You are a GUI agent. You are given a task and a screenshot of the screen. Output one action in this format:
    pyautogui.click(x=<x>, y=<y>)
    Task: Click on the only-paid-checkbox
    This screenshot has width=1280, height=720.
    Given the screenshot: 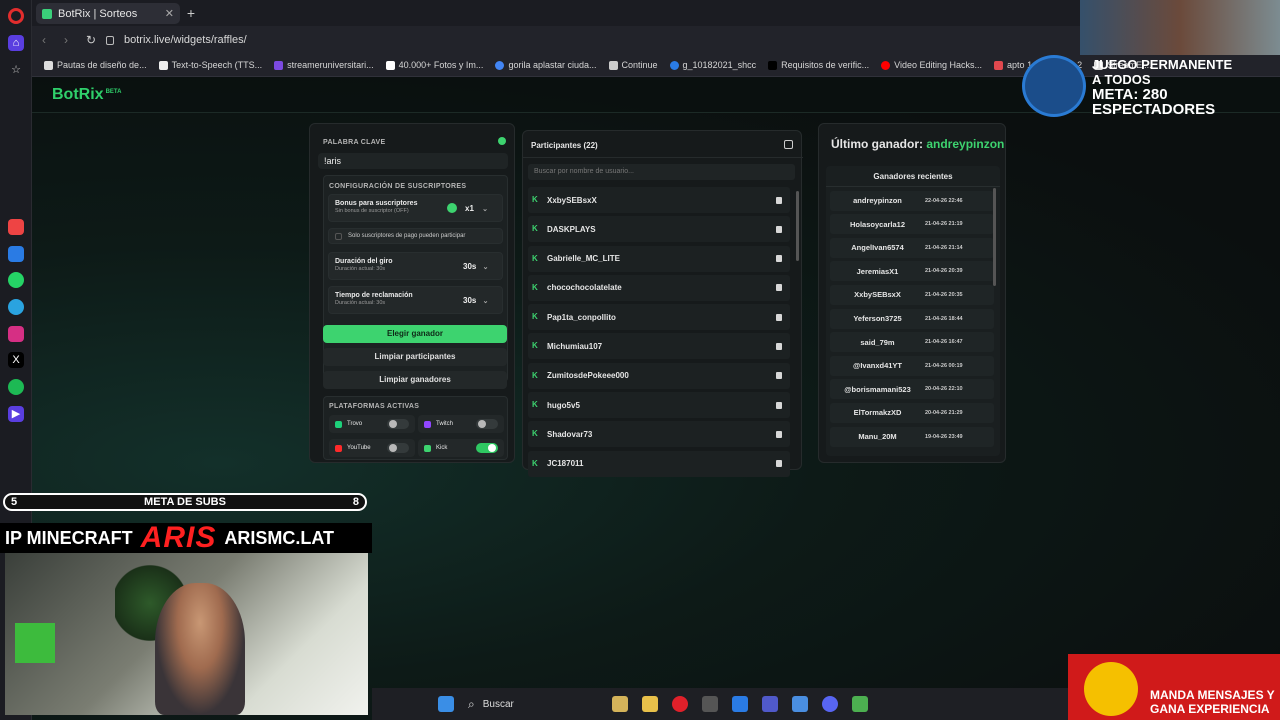 What is the action you would take?
    pyautogui.click(x=338, y=236)
    